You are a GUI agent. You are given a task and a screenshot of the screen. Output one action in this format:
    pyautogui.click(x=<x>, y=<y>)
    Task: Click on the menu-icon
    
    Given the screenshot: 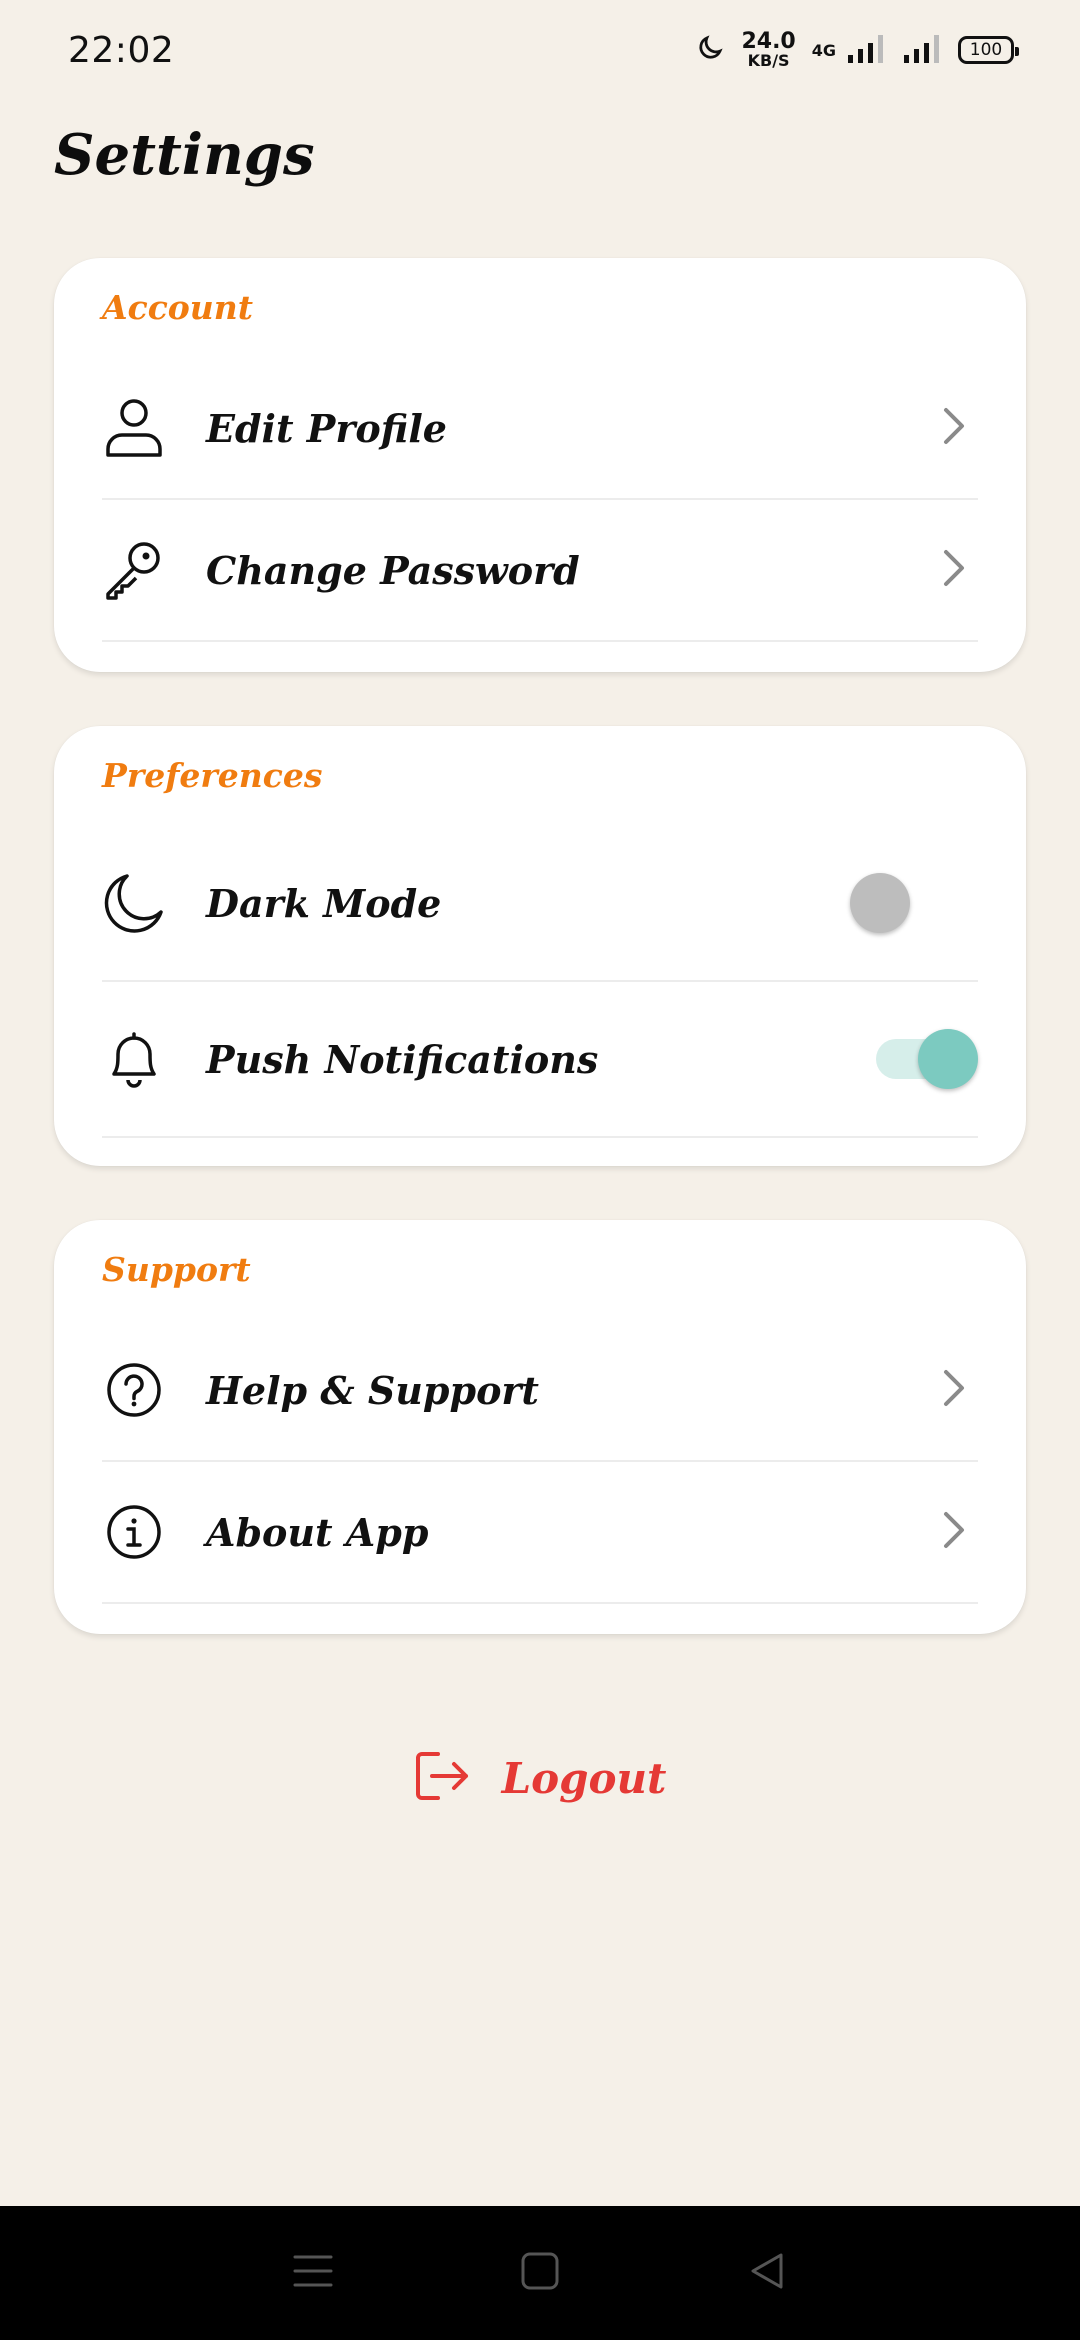 What is the action you would take?
    pyautogui.click(x=313, y=2273)
    